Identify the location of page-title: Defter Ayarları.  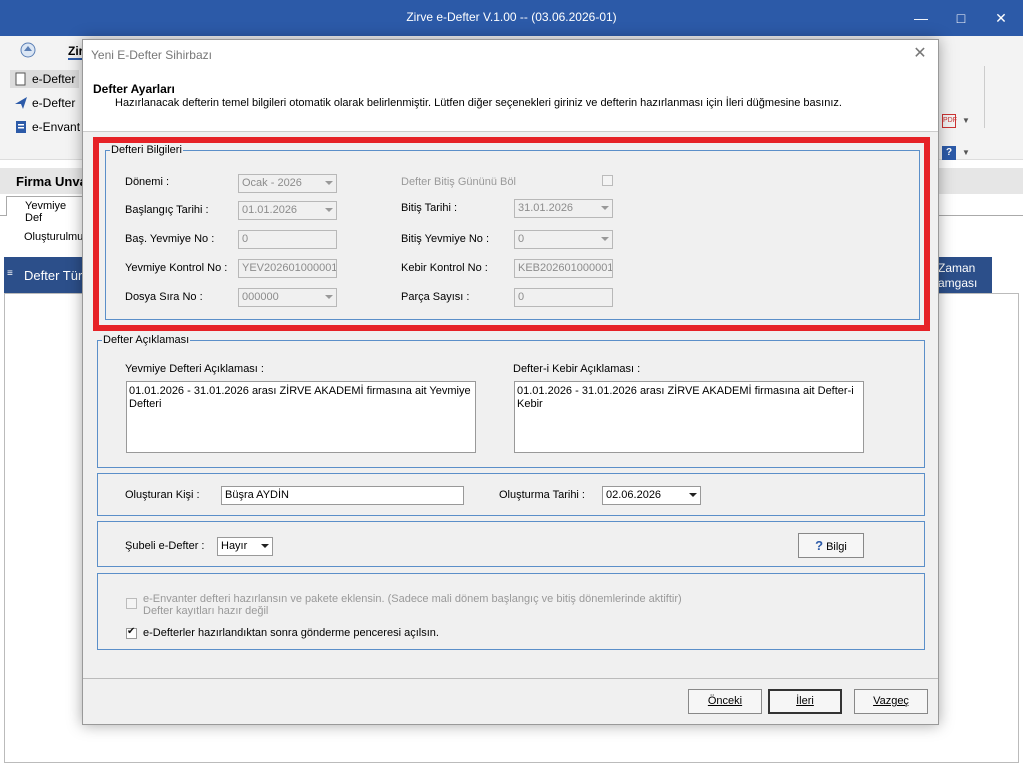
(134, 89).